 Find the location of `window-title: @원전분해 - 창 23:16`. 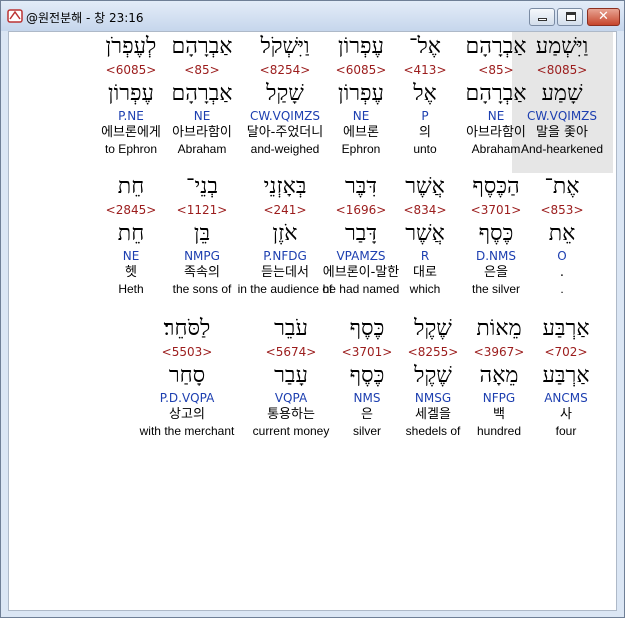

window-title: @원전분해 - 창 23:16 is located at coordinates (85, 18).